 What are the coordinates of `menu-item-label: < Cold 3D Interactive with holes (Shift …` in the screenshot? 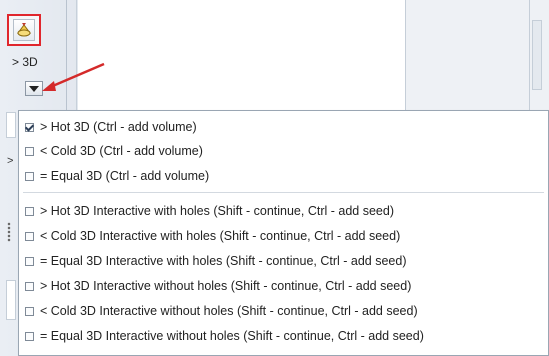 It's located at (220, 236).